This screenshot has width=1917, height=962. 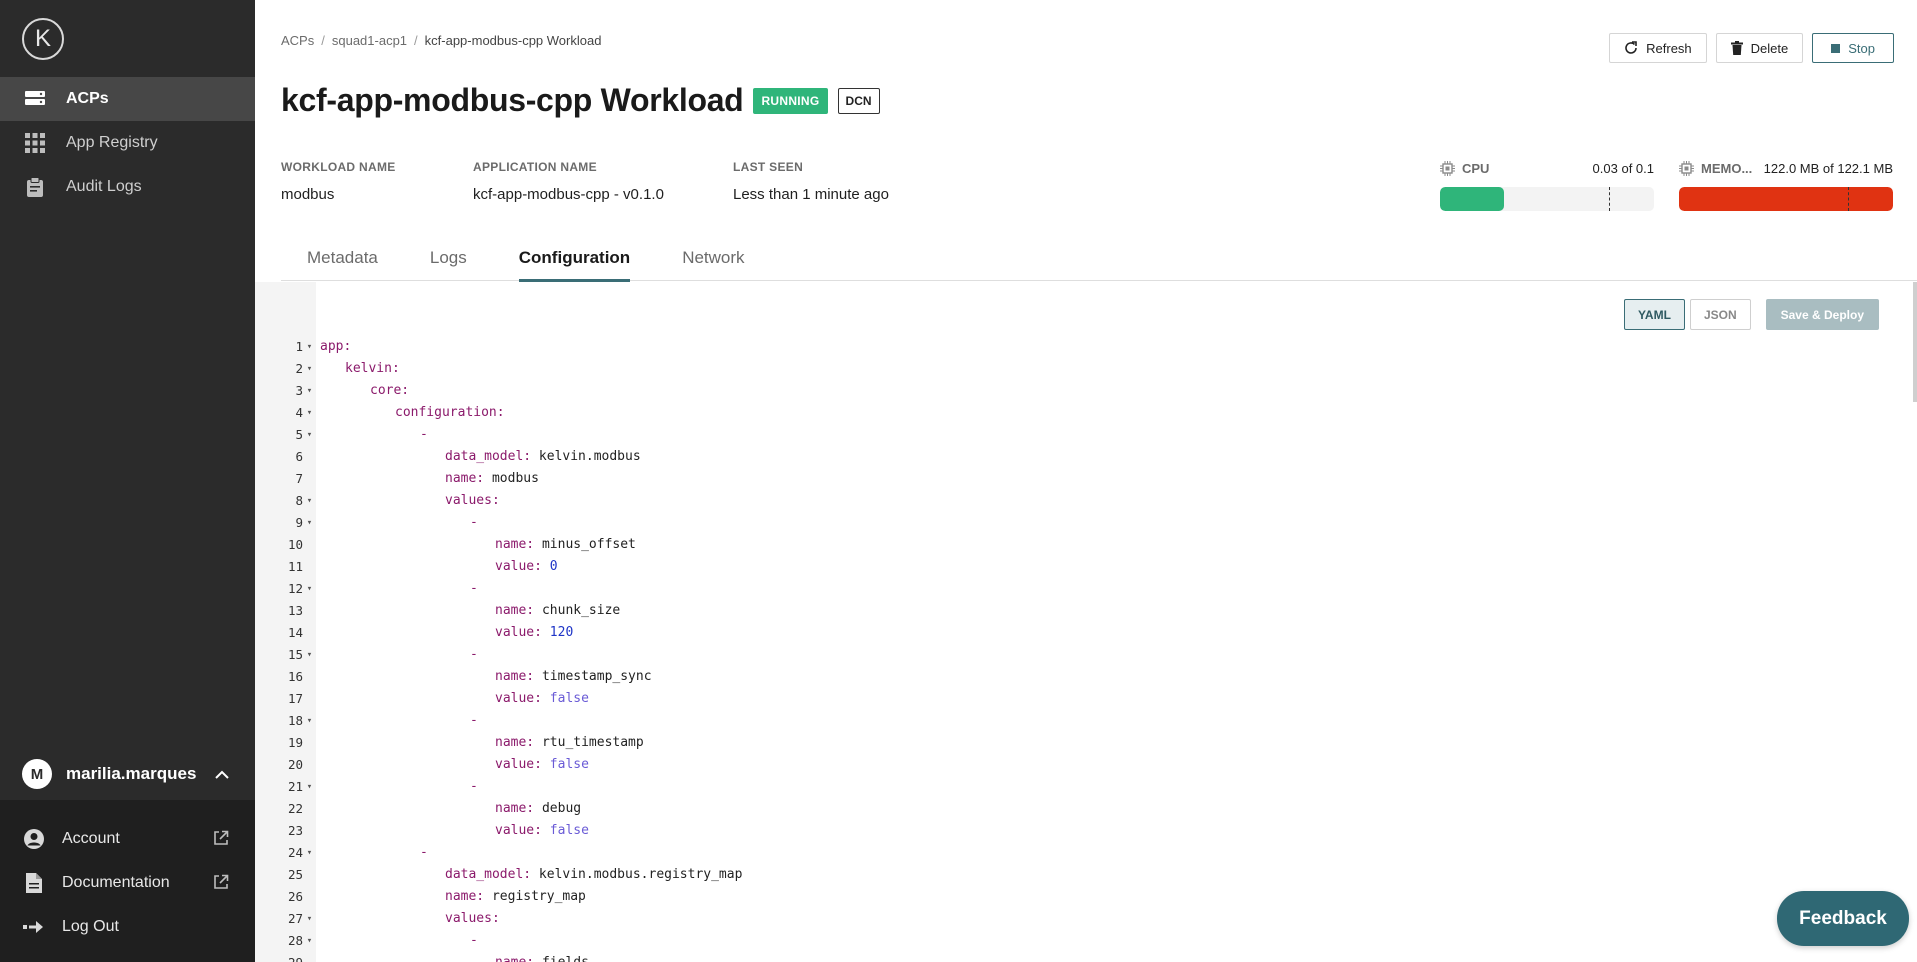 I want to click on code-line: 7 name: modbus, so click(x=511, y=479).